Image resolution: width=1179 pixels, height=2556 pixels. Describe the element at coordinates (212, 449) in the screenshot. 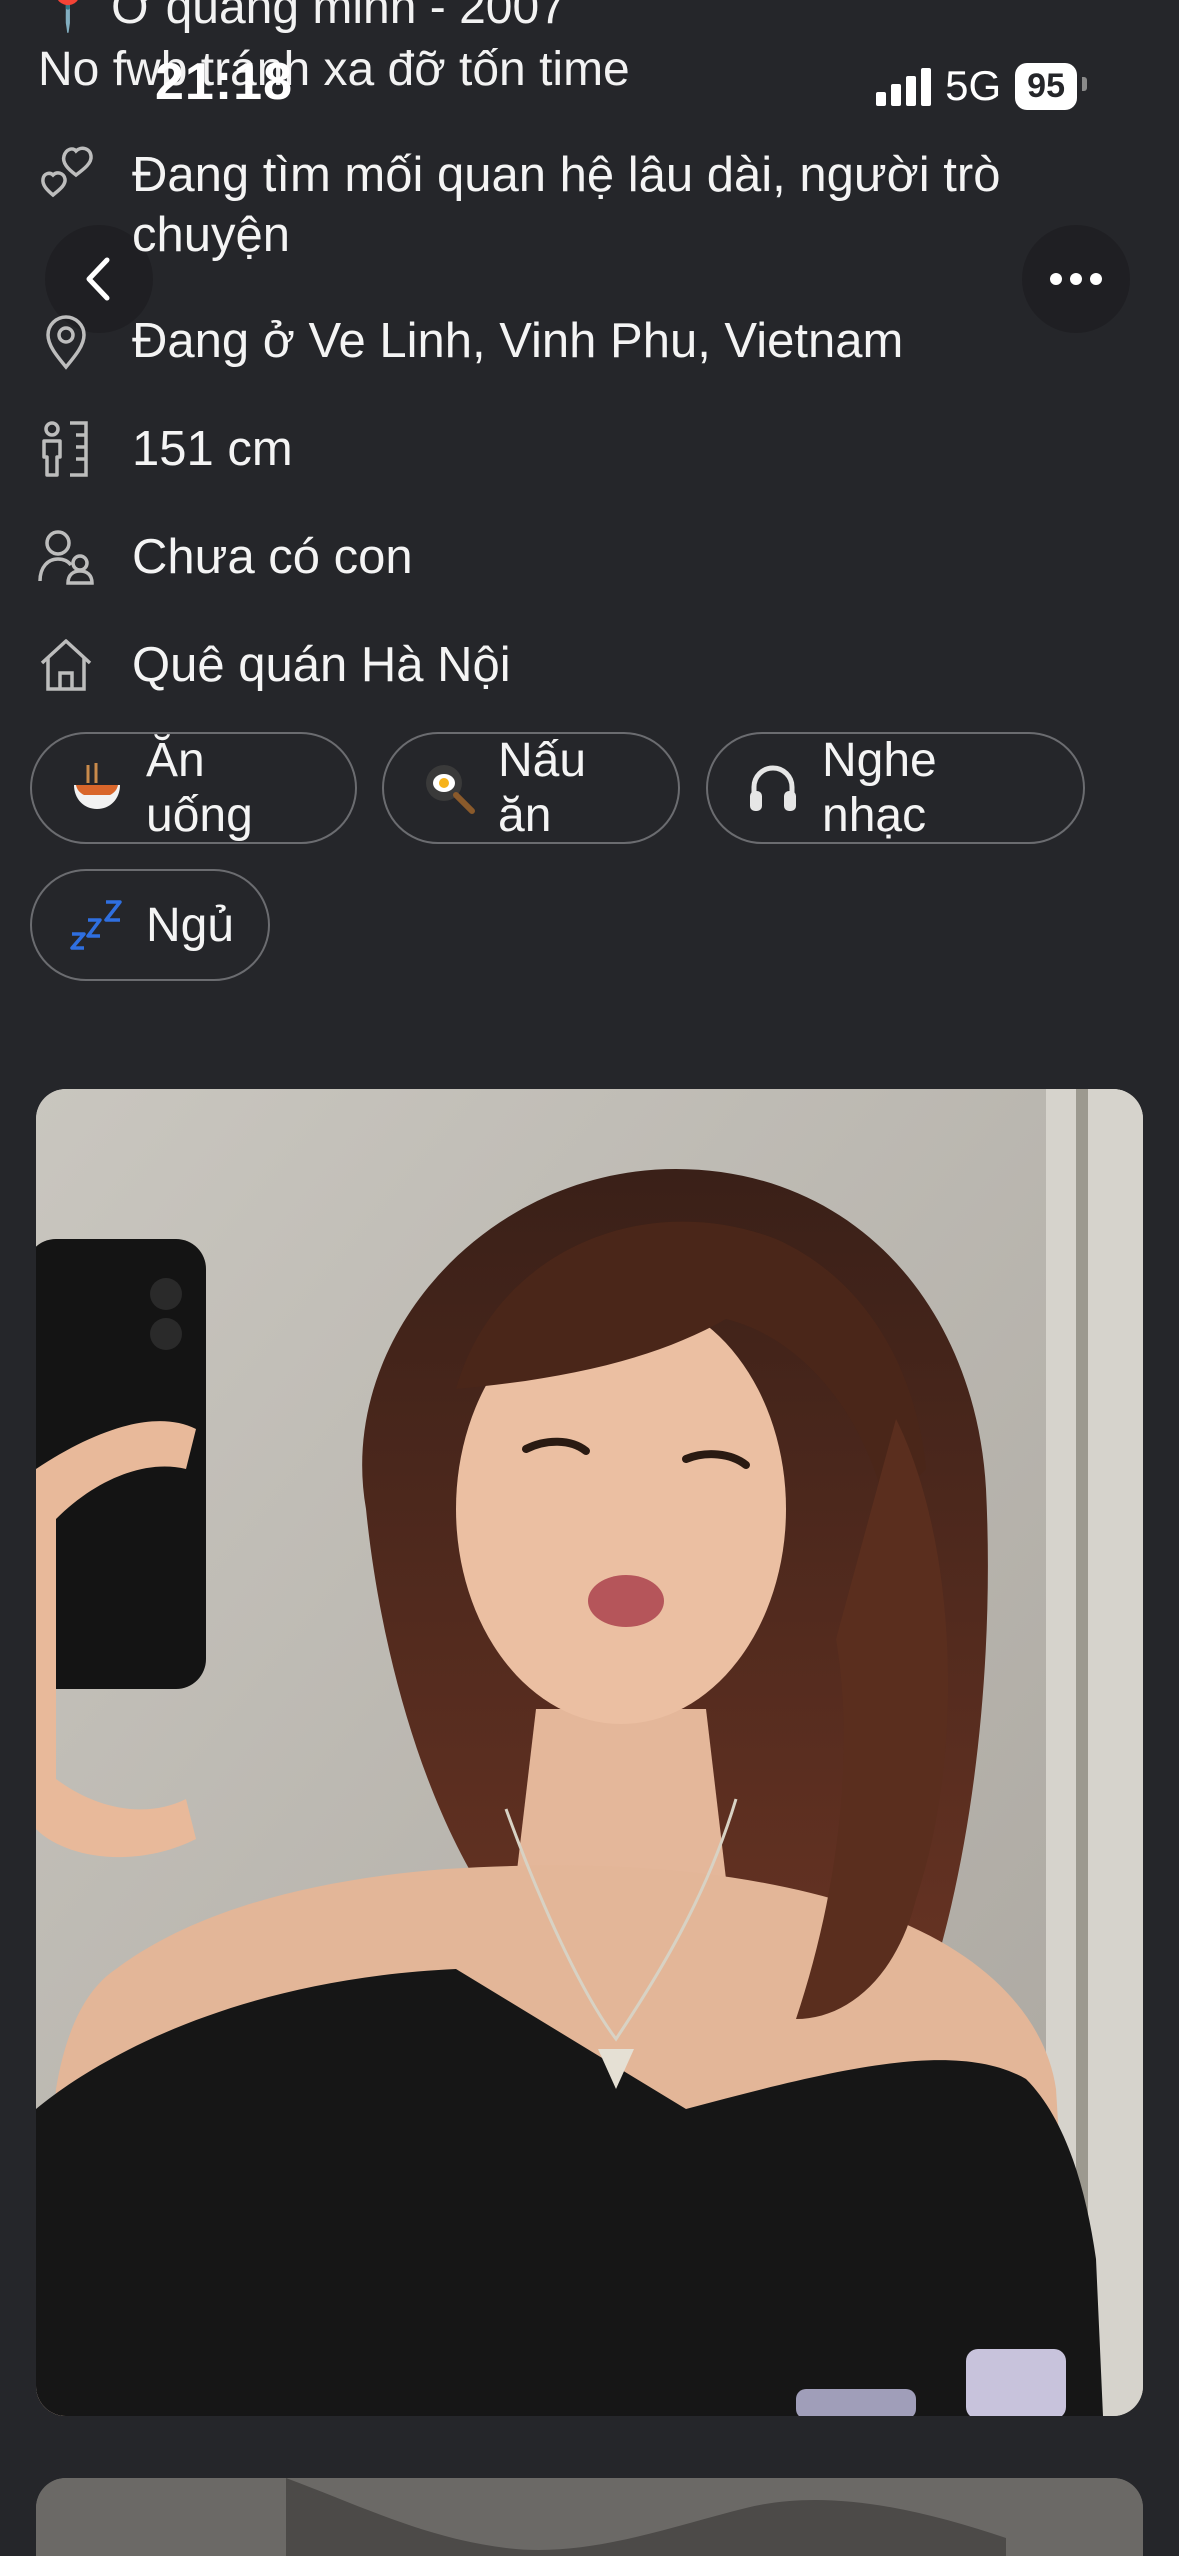

I see `info-text-height: 151 cm` at that location.